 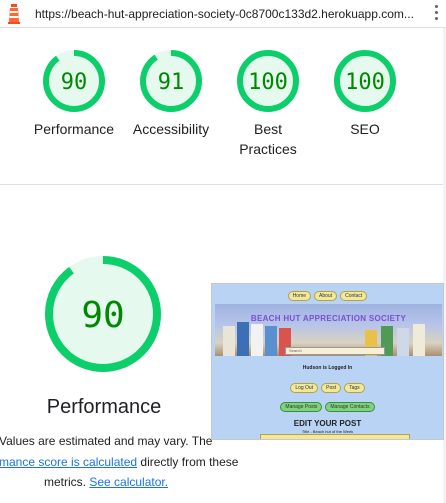 What do you see at coordinates (299, 296) in the screenshot?
I see `thumb-nav-home: Home` at bounding box center [299, 296].